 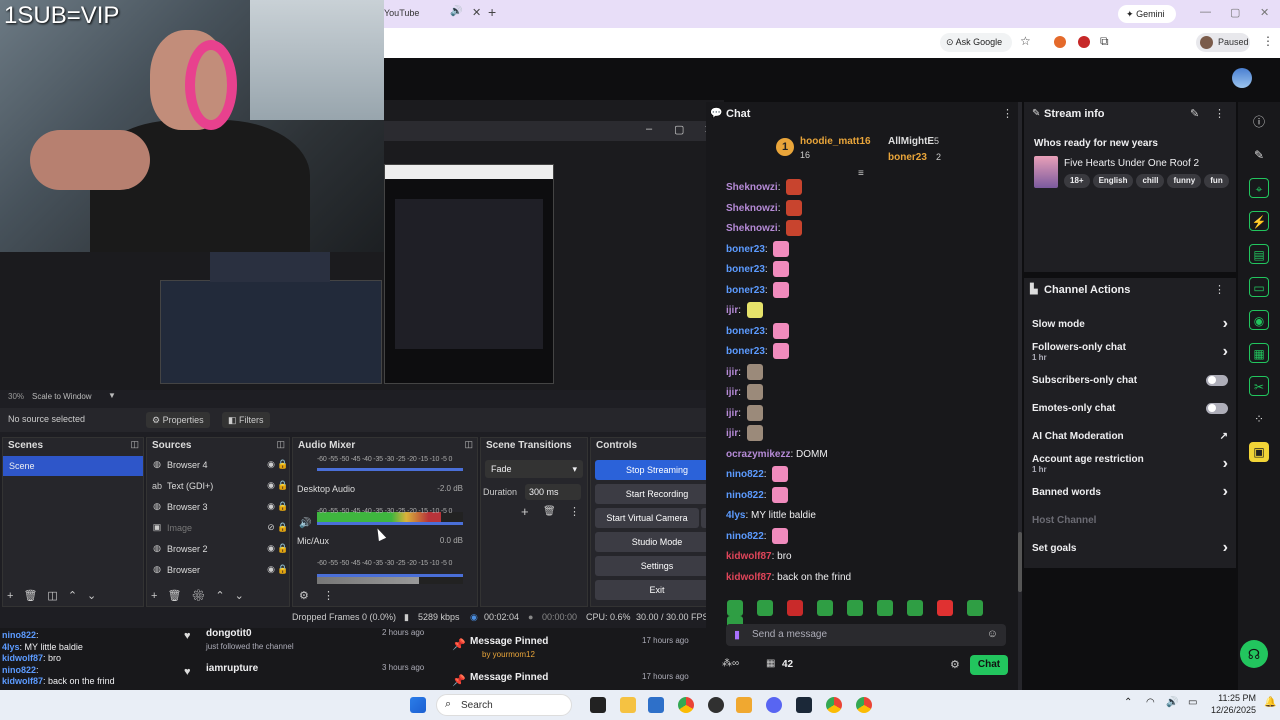 I want to click on leader-name: boner23, so click(x=907, y=157).